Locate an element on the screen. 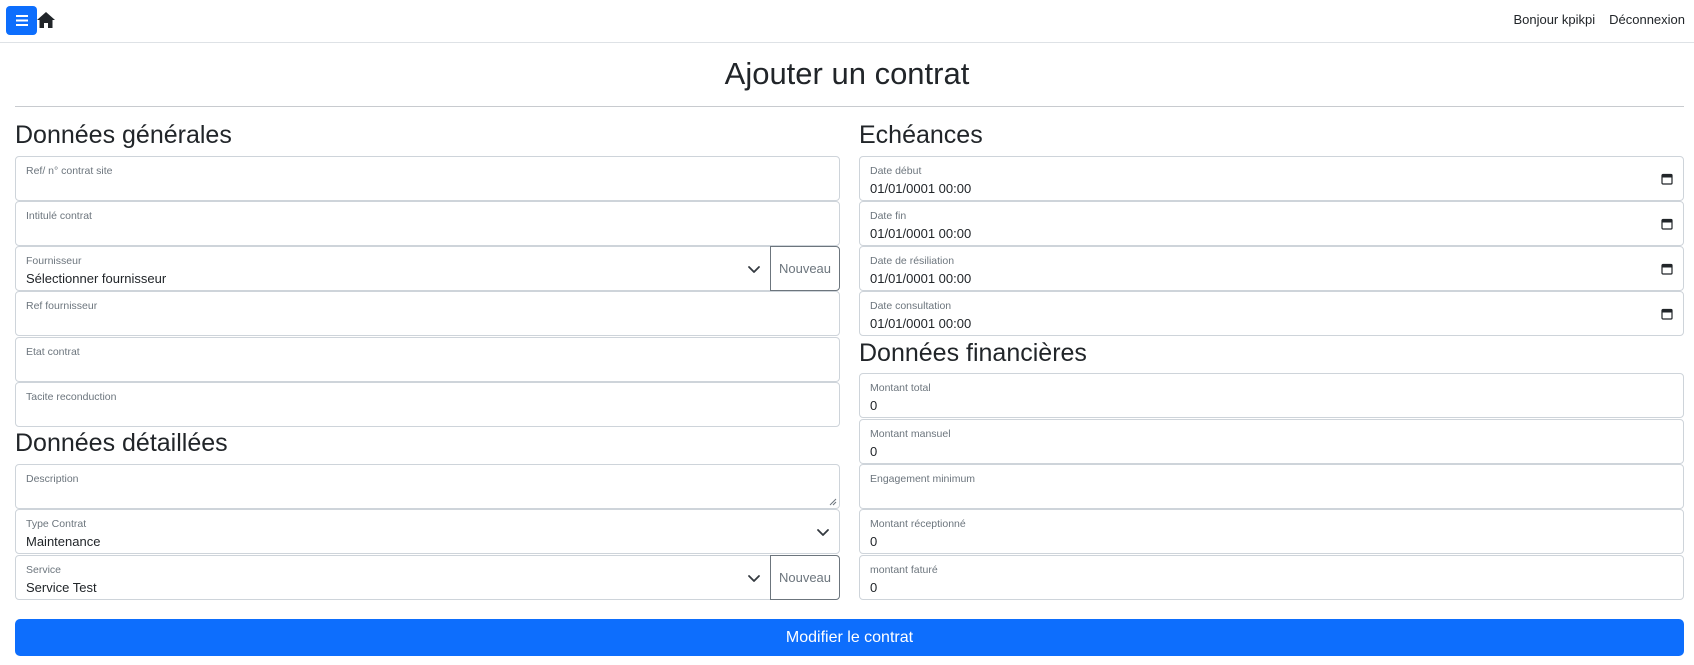 The image size is (1694, 665). type-contrat-select: Type Contrat Maintenance is located at coordinates (427, 531).